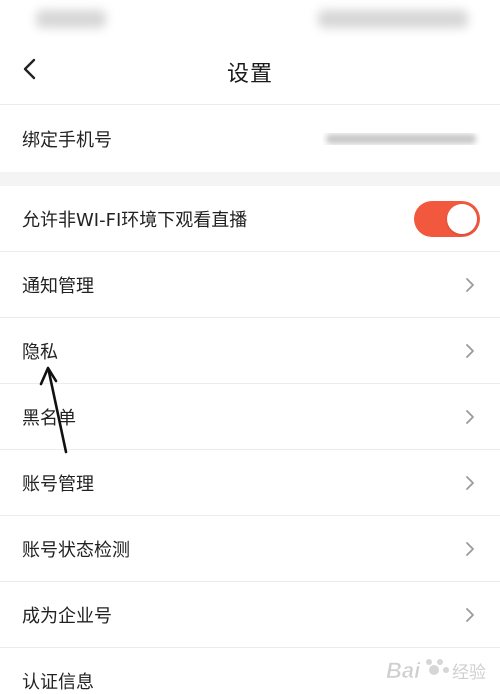  What do you see at coordinates (58, 286) in the screenshot?
I see `row-label: 通知管理` at bounding box center [58, 286].